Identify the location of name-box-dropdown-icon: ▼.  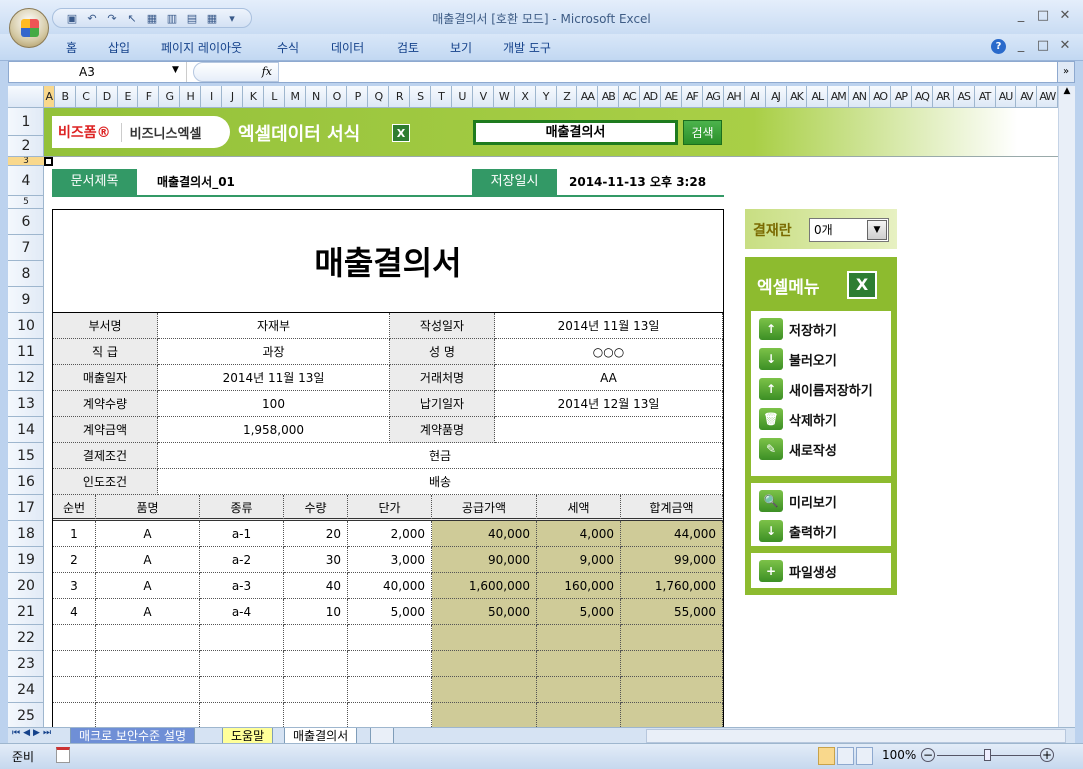
(175, 70).